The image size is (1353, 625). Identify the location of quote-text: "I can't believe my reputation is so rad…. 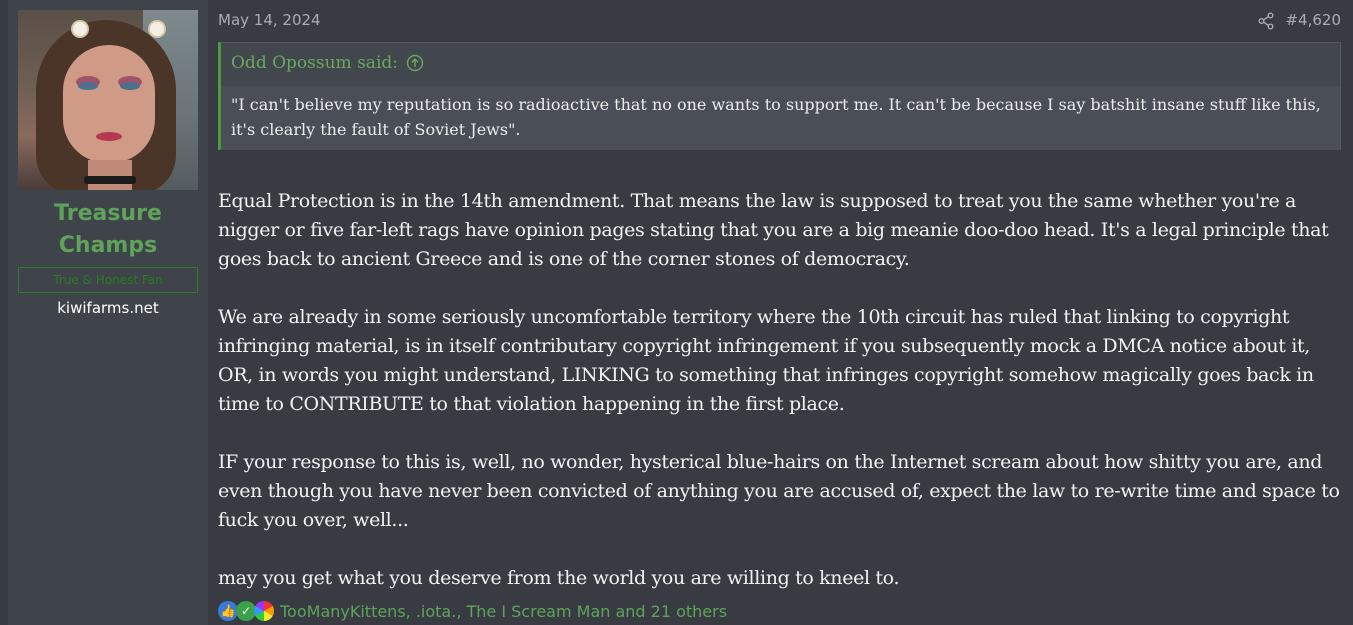
(780, 118).